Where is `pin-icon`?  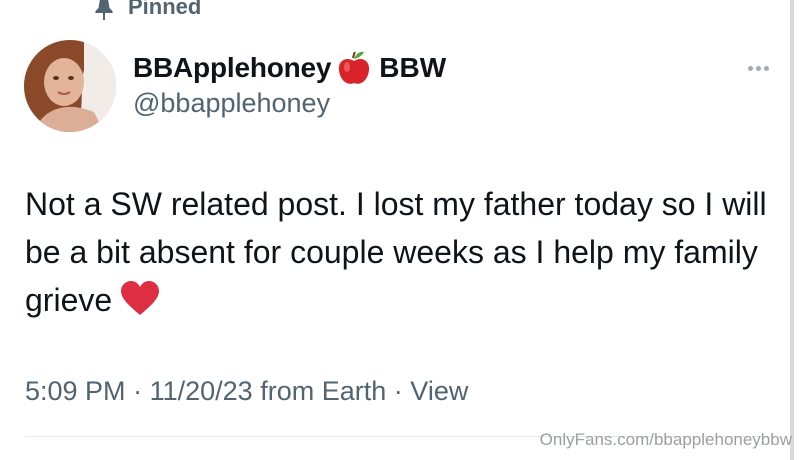 pin-icon is located at coordinates (104, 10).